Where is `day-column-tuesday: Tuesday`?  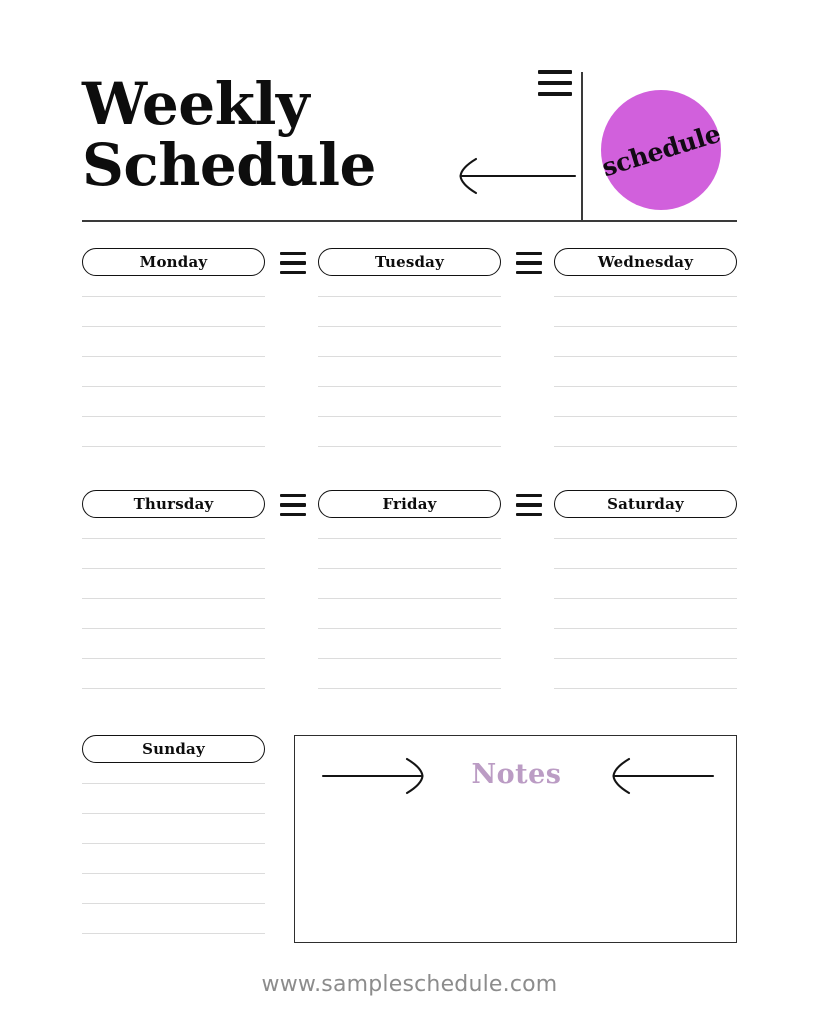
day-column-tuesday: Tuesday is located at coordinates (409, 348).